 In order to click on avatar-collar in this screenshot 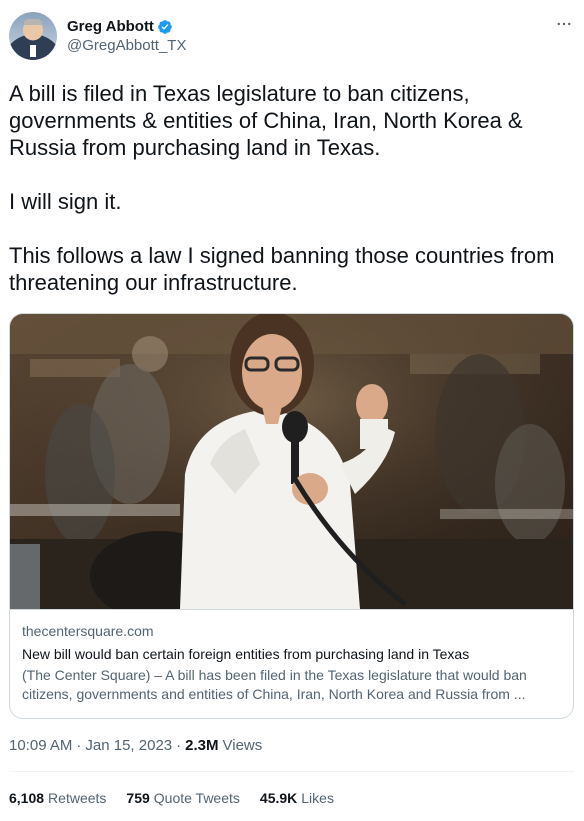, I will do `click(33, 51)`.